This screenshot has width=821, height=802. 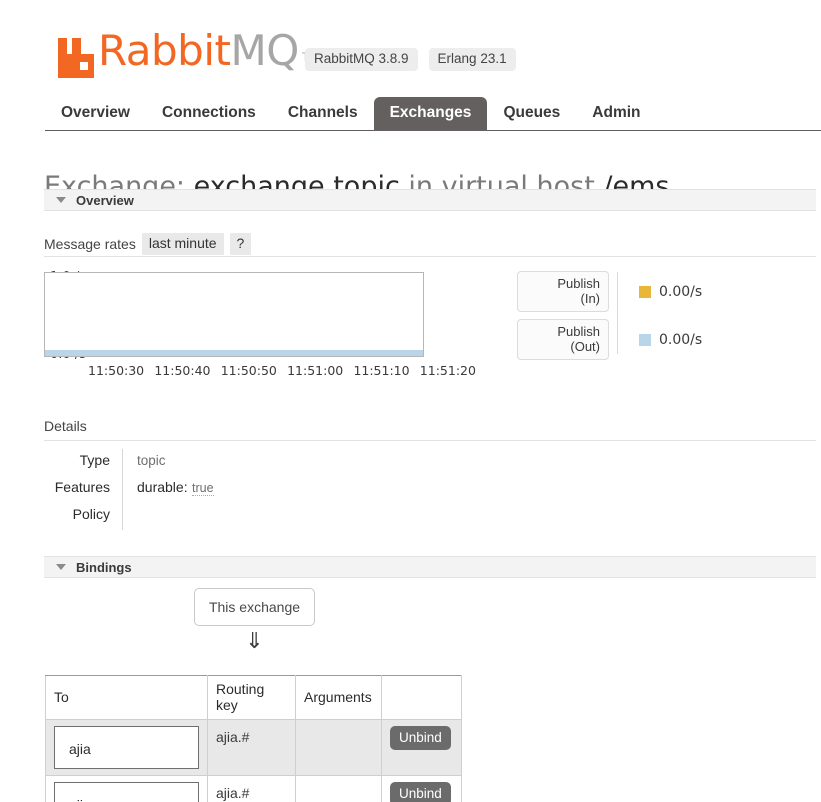 I want to click on details-key-features: Features, so click(x=82, y=487).